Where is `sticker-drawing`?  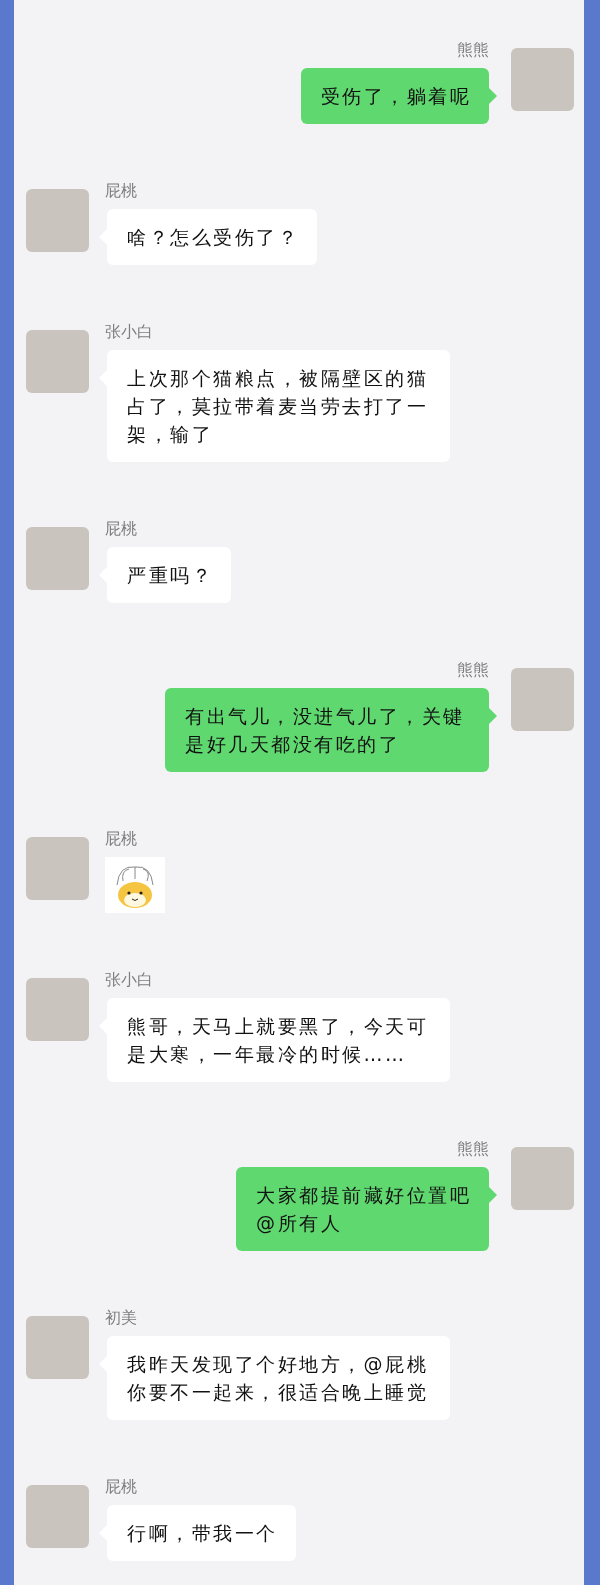
sticker-drawing is located at coordinates (135, 885).